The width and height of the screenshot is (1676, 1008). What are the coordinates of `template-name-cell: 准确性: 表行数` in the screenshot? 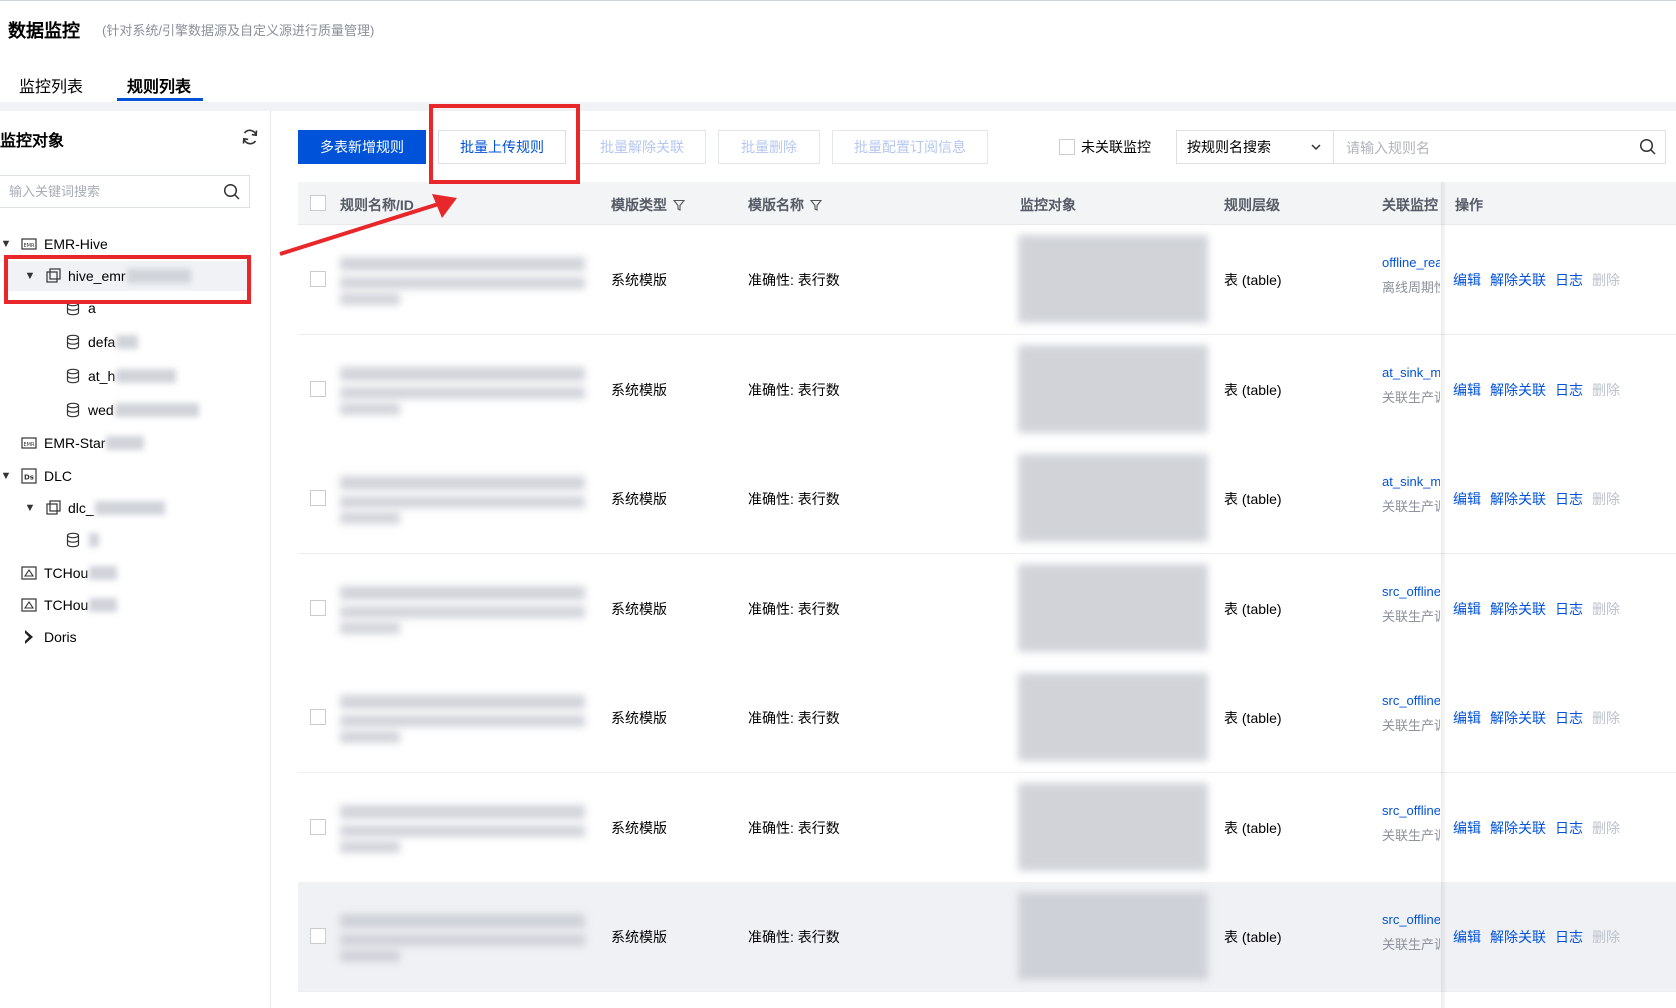 It's located at (794, 280).